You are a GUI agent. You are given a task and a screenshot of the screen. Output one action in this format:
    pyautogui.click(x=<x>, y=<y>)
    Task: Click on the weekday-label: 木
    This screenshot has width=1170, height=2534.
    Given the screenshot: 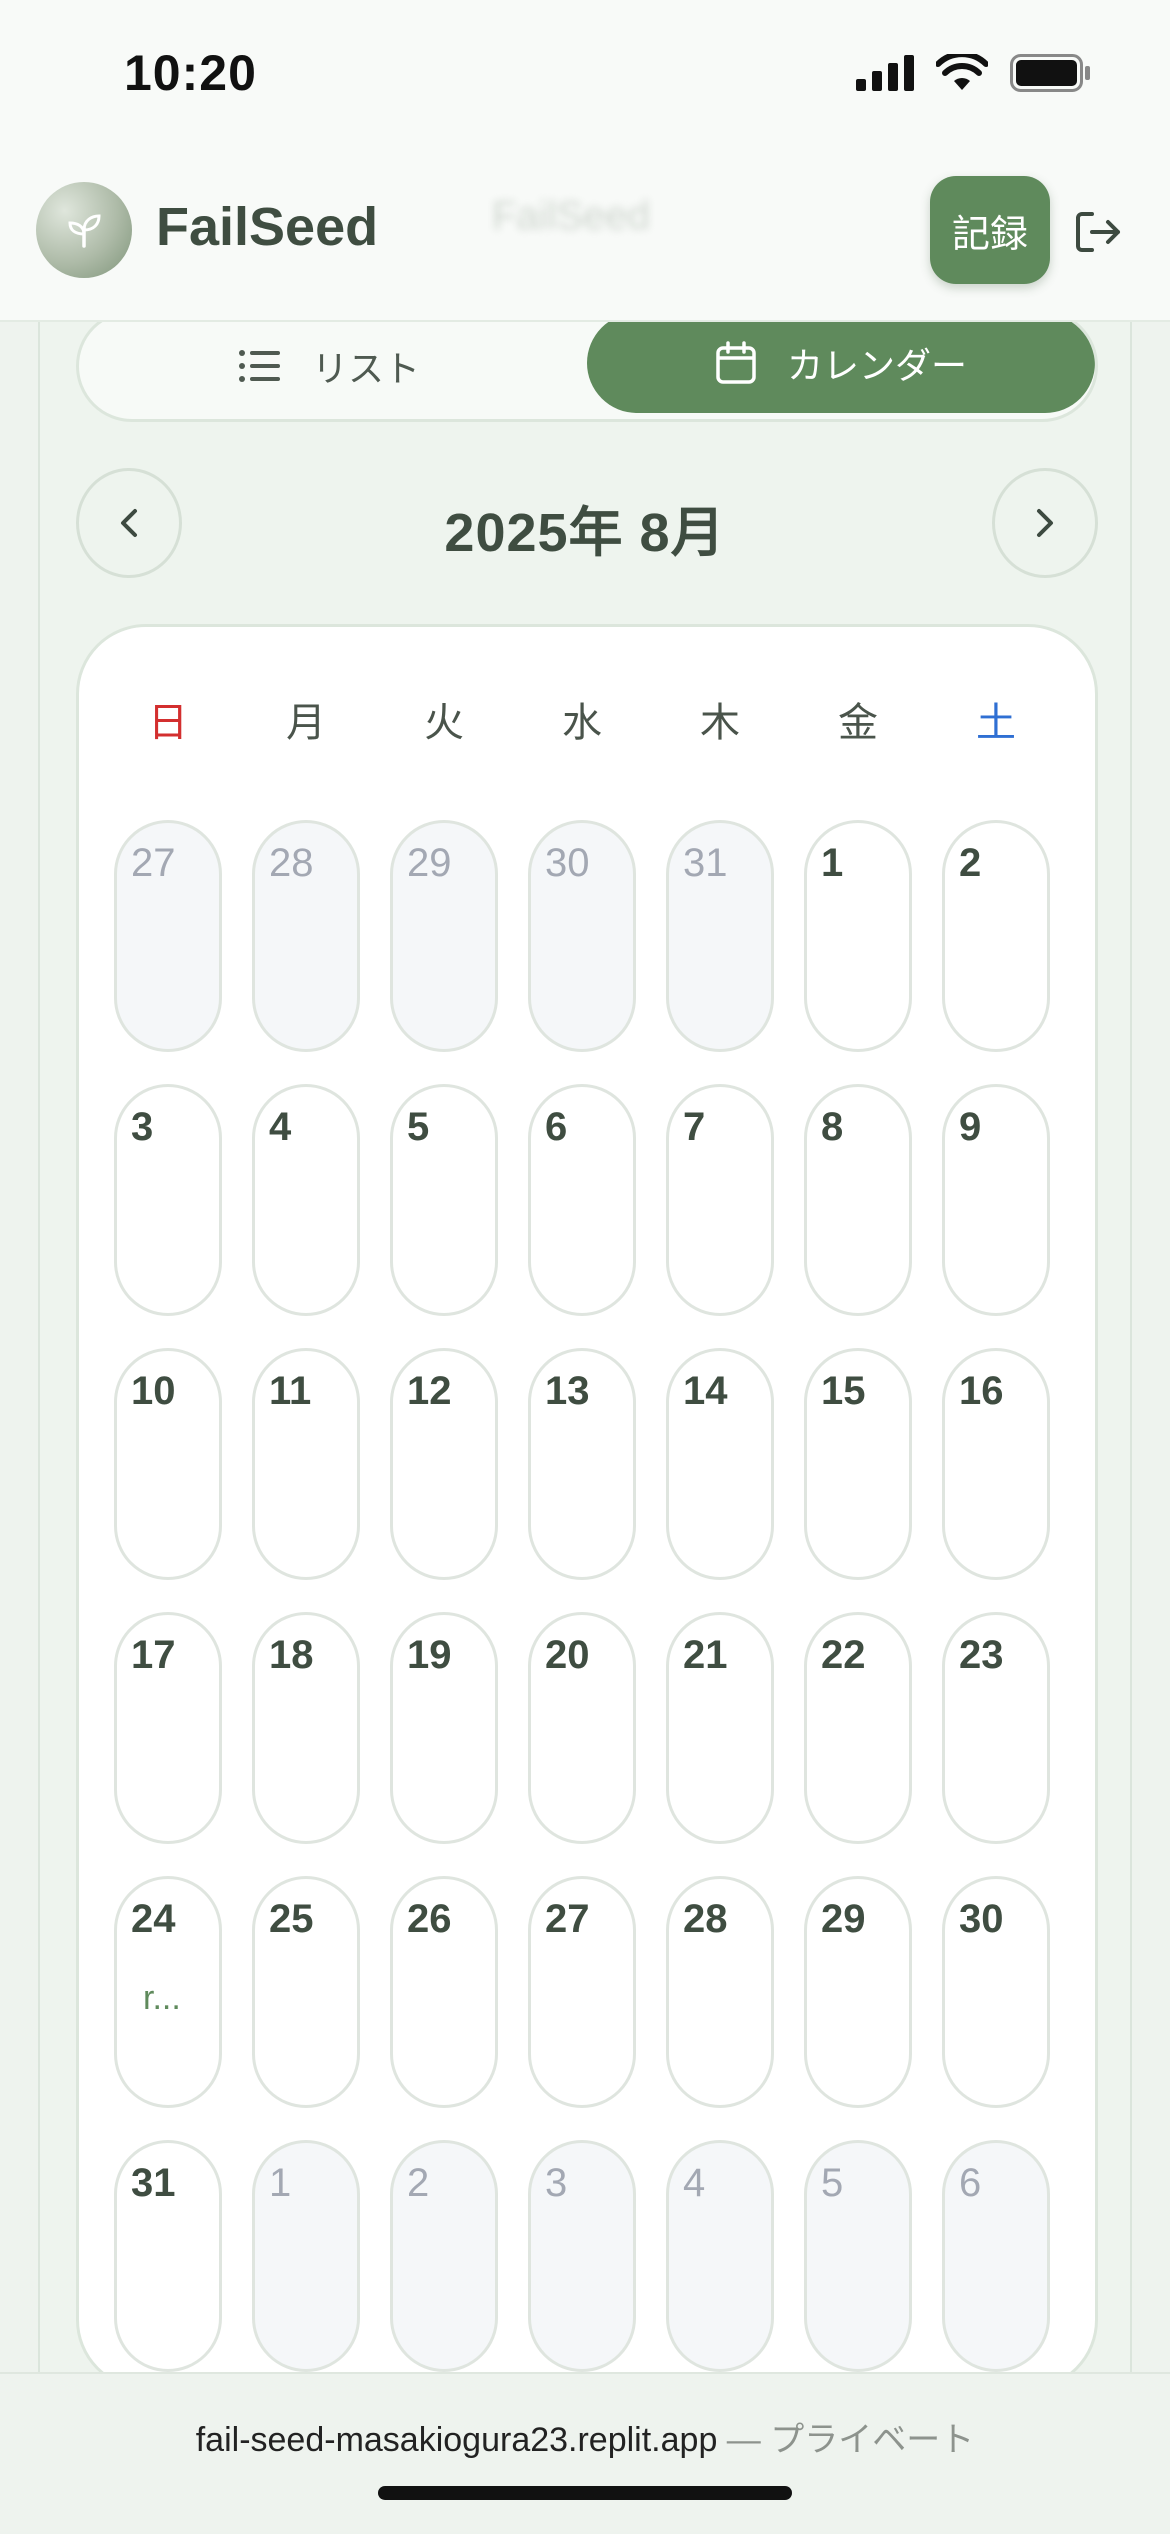 What is the action you would take?
    pyautogui.click(x=720, y=723)
    